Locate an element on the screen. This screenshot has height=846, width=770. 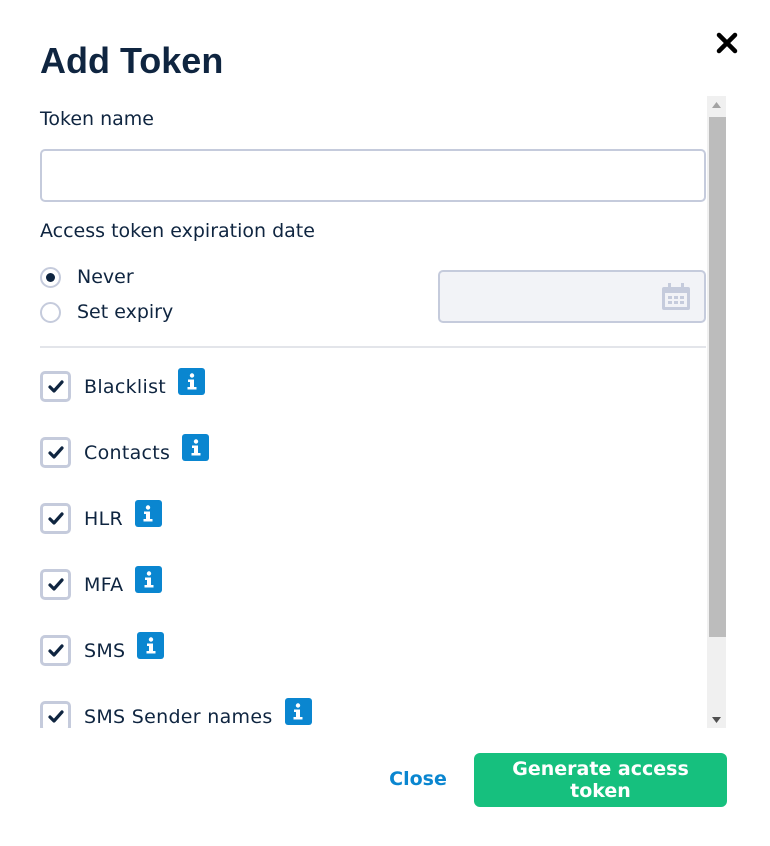
vertical-scrollbar is located at coordinates (716, 412).